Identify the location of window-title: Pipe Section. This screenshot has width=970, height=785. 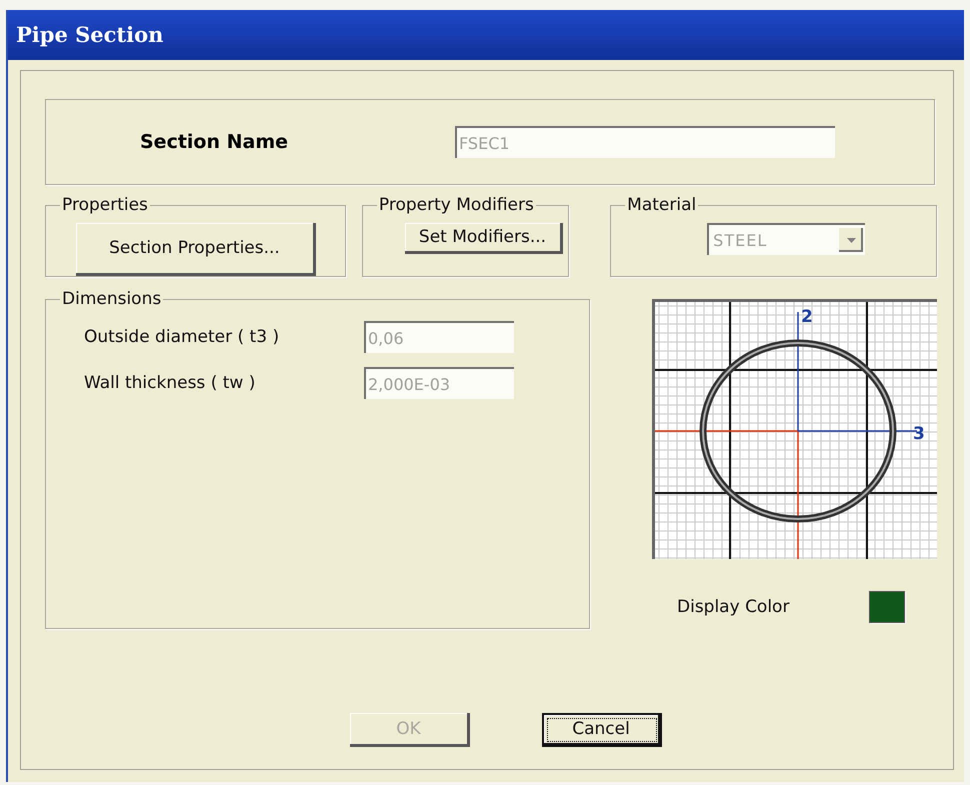
(486, 35).